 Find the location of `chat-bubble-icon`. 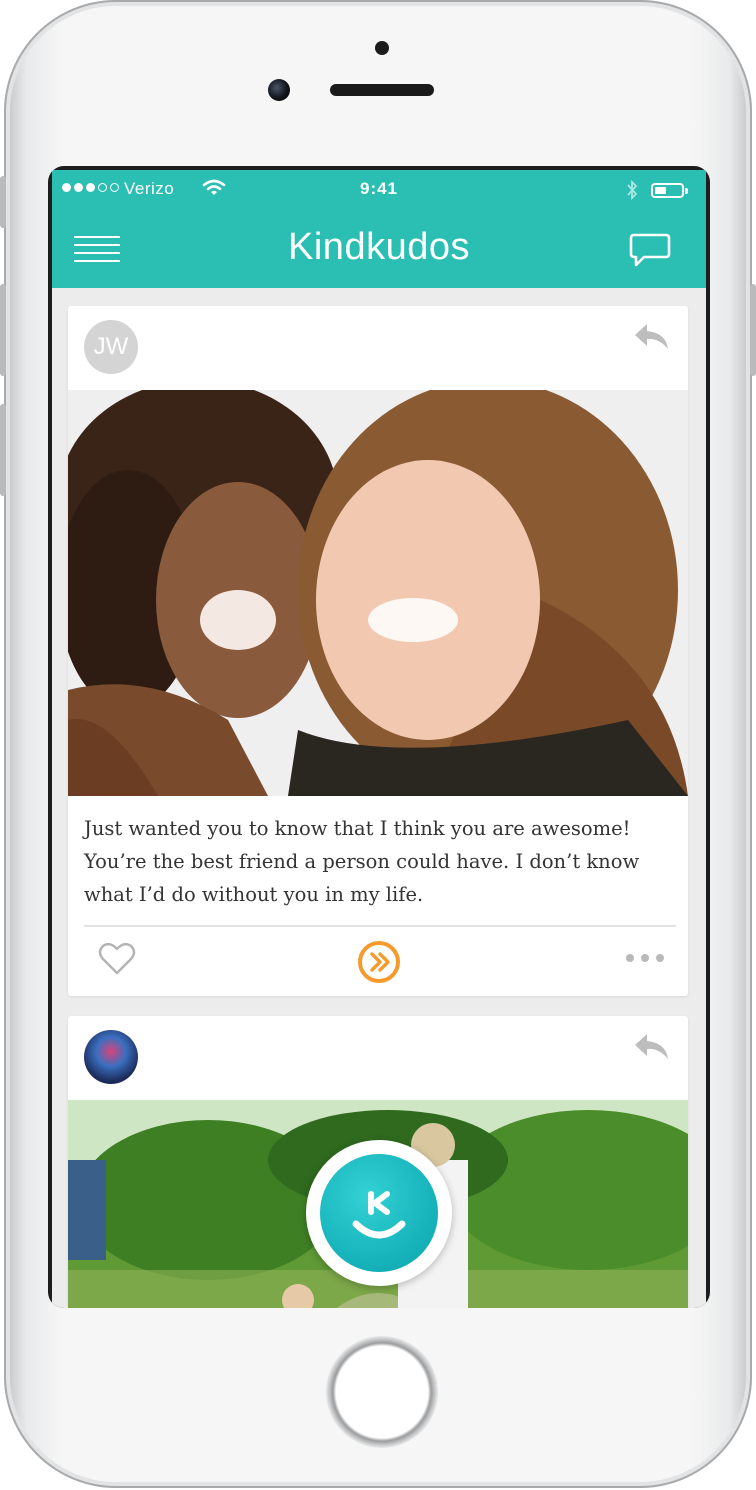

chat-bubble-icon is located at coordinates (650, 253).